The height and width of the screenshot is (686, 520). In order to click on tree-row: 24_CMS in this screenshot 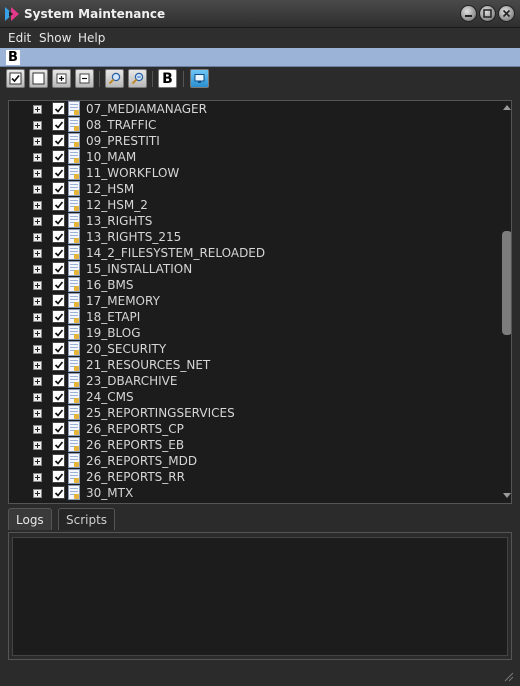, I will do `click(253, 397)`.